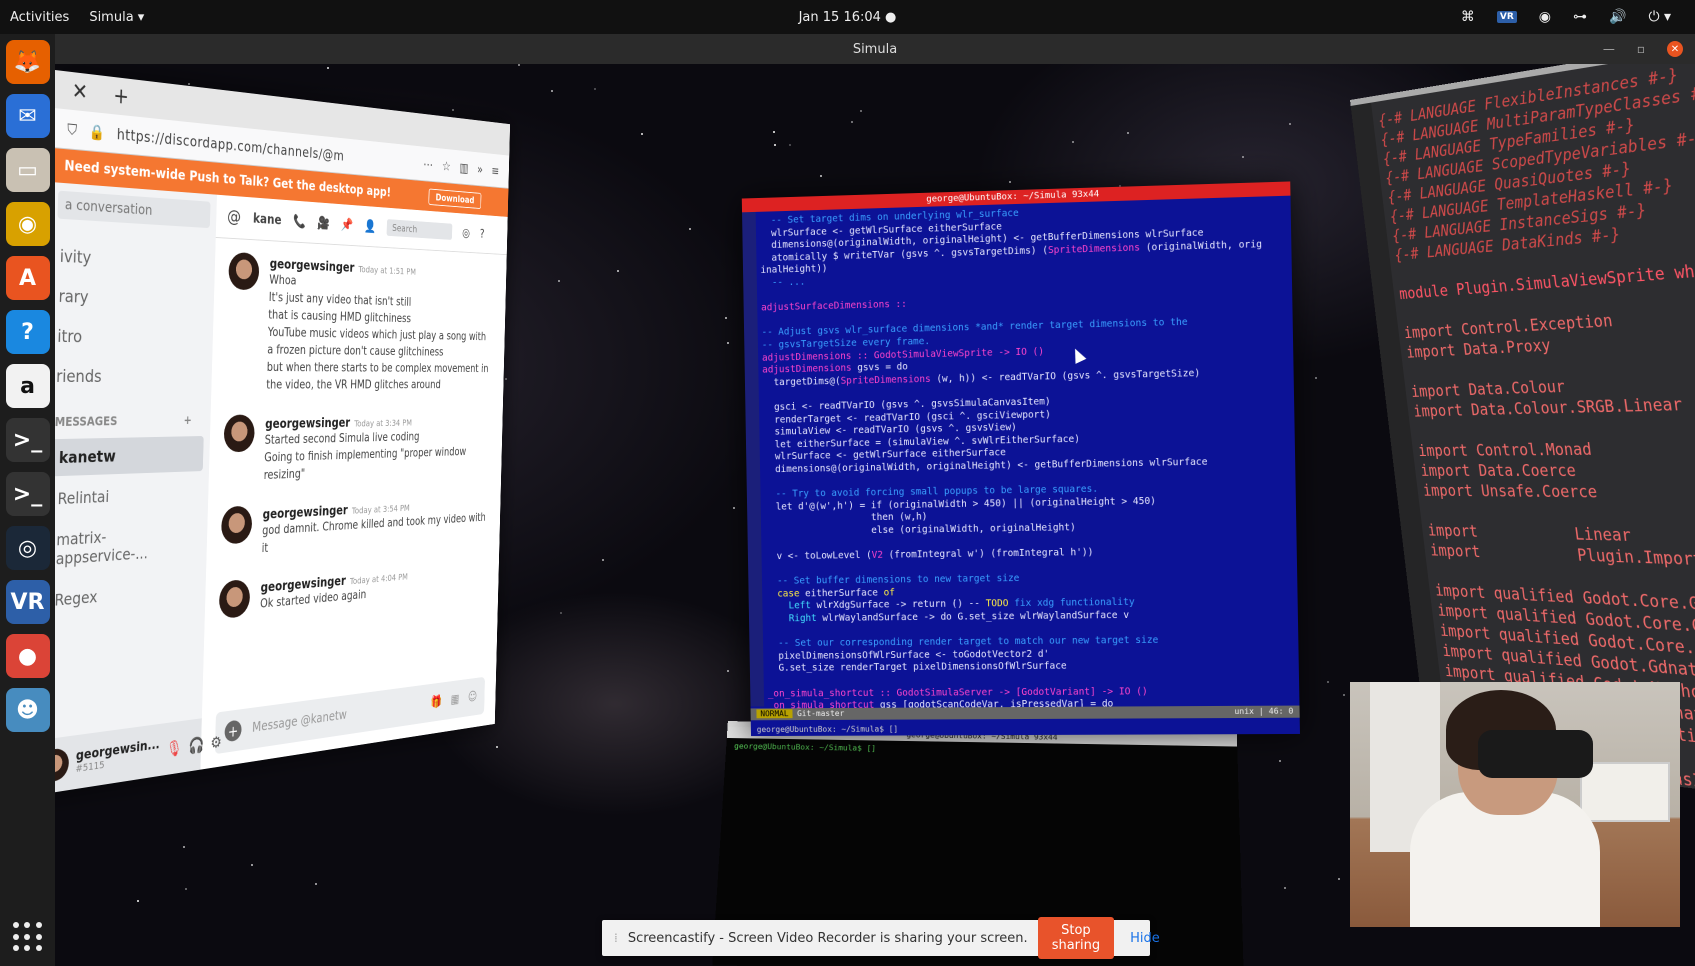 The width and height of the screenshot is (1695, 966). What do you see at coordinates (1580, 17) in the screenshot?
I see `network-icon: ⊶` at bounding box center [1580, 17].